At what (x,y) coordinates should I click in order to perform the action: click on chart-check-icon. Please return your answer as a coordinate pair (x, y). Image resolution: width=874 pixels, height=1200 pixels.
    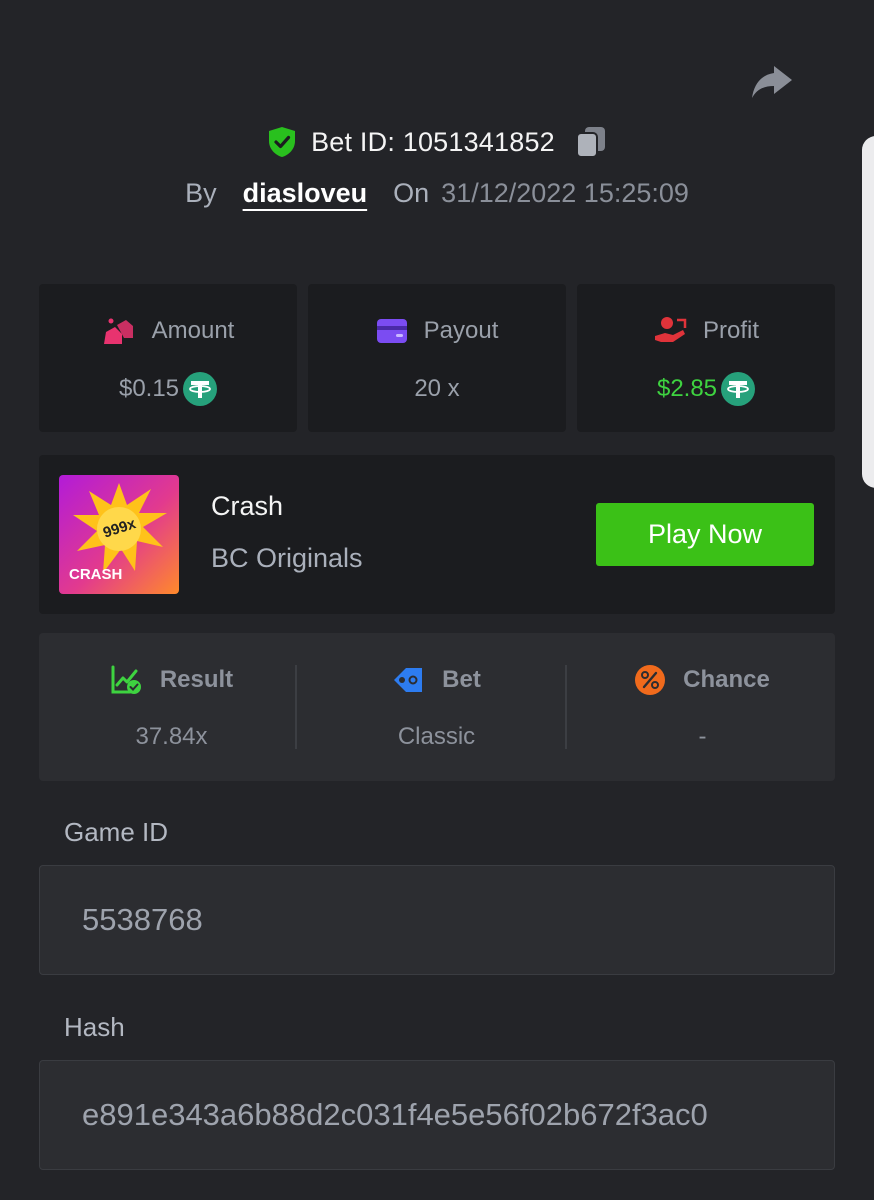
    Looking at the image, I should click on (126, 679).